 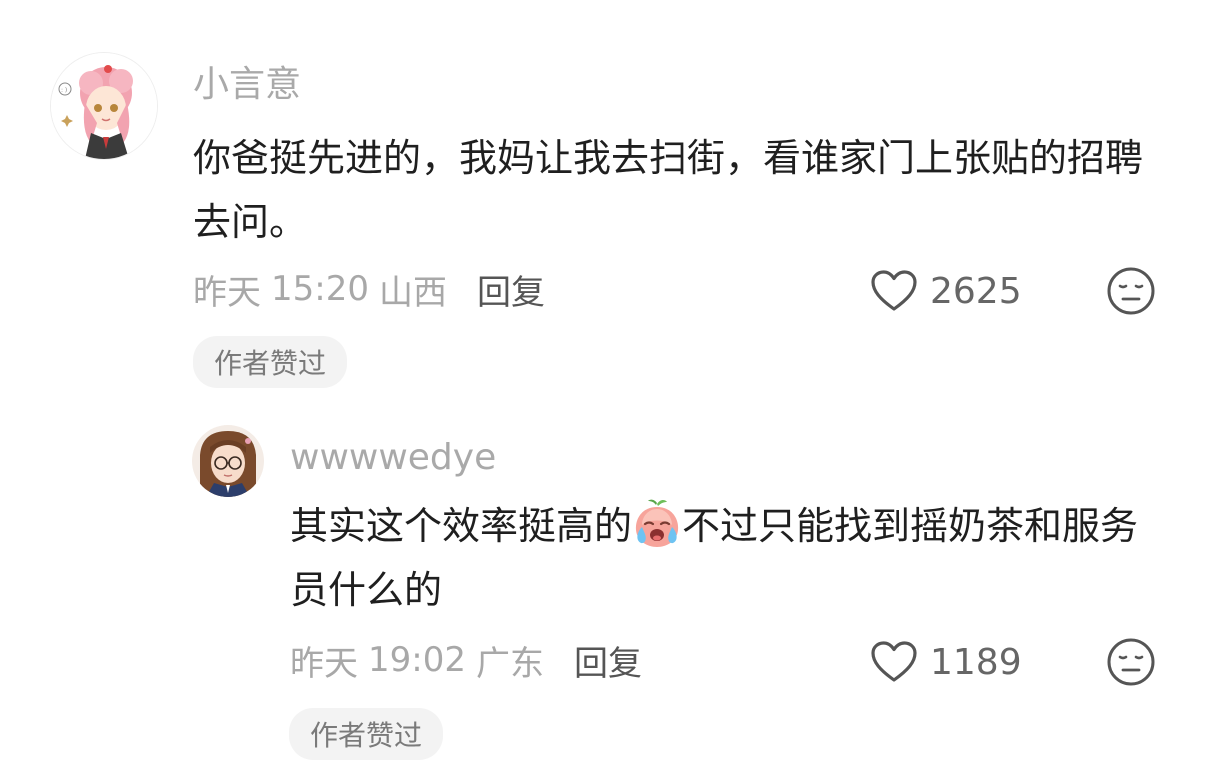 I want to click on like-count: 1189, so click(x=976, y=662).